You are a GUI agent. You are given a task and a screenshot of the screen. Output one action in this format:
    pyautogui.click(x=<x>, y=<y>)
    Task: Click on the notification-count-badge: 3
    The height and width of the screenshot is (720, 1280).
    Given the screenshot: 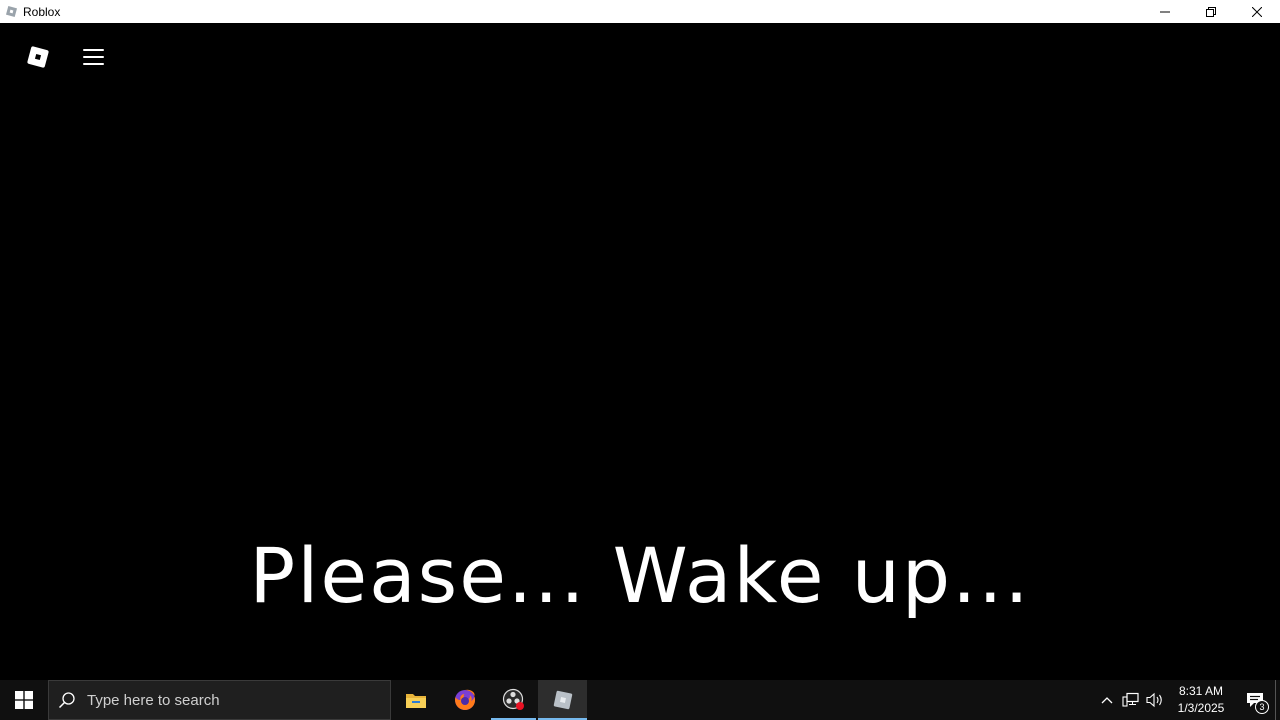 What is the action you would take?
    pyautogui.click(x=1262, y=707)
    